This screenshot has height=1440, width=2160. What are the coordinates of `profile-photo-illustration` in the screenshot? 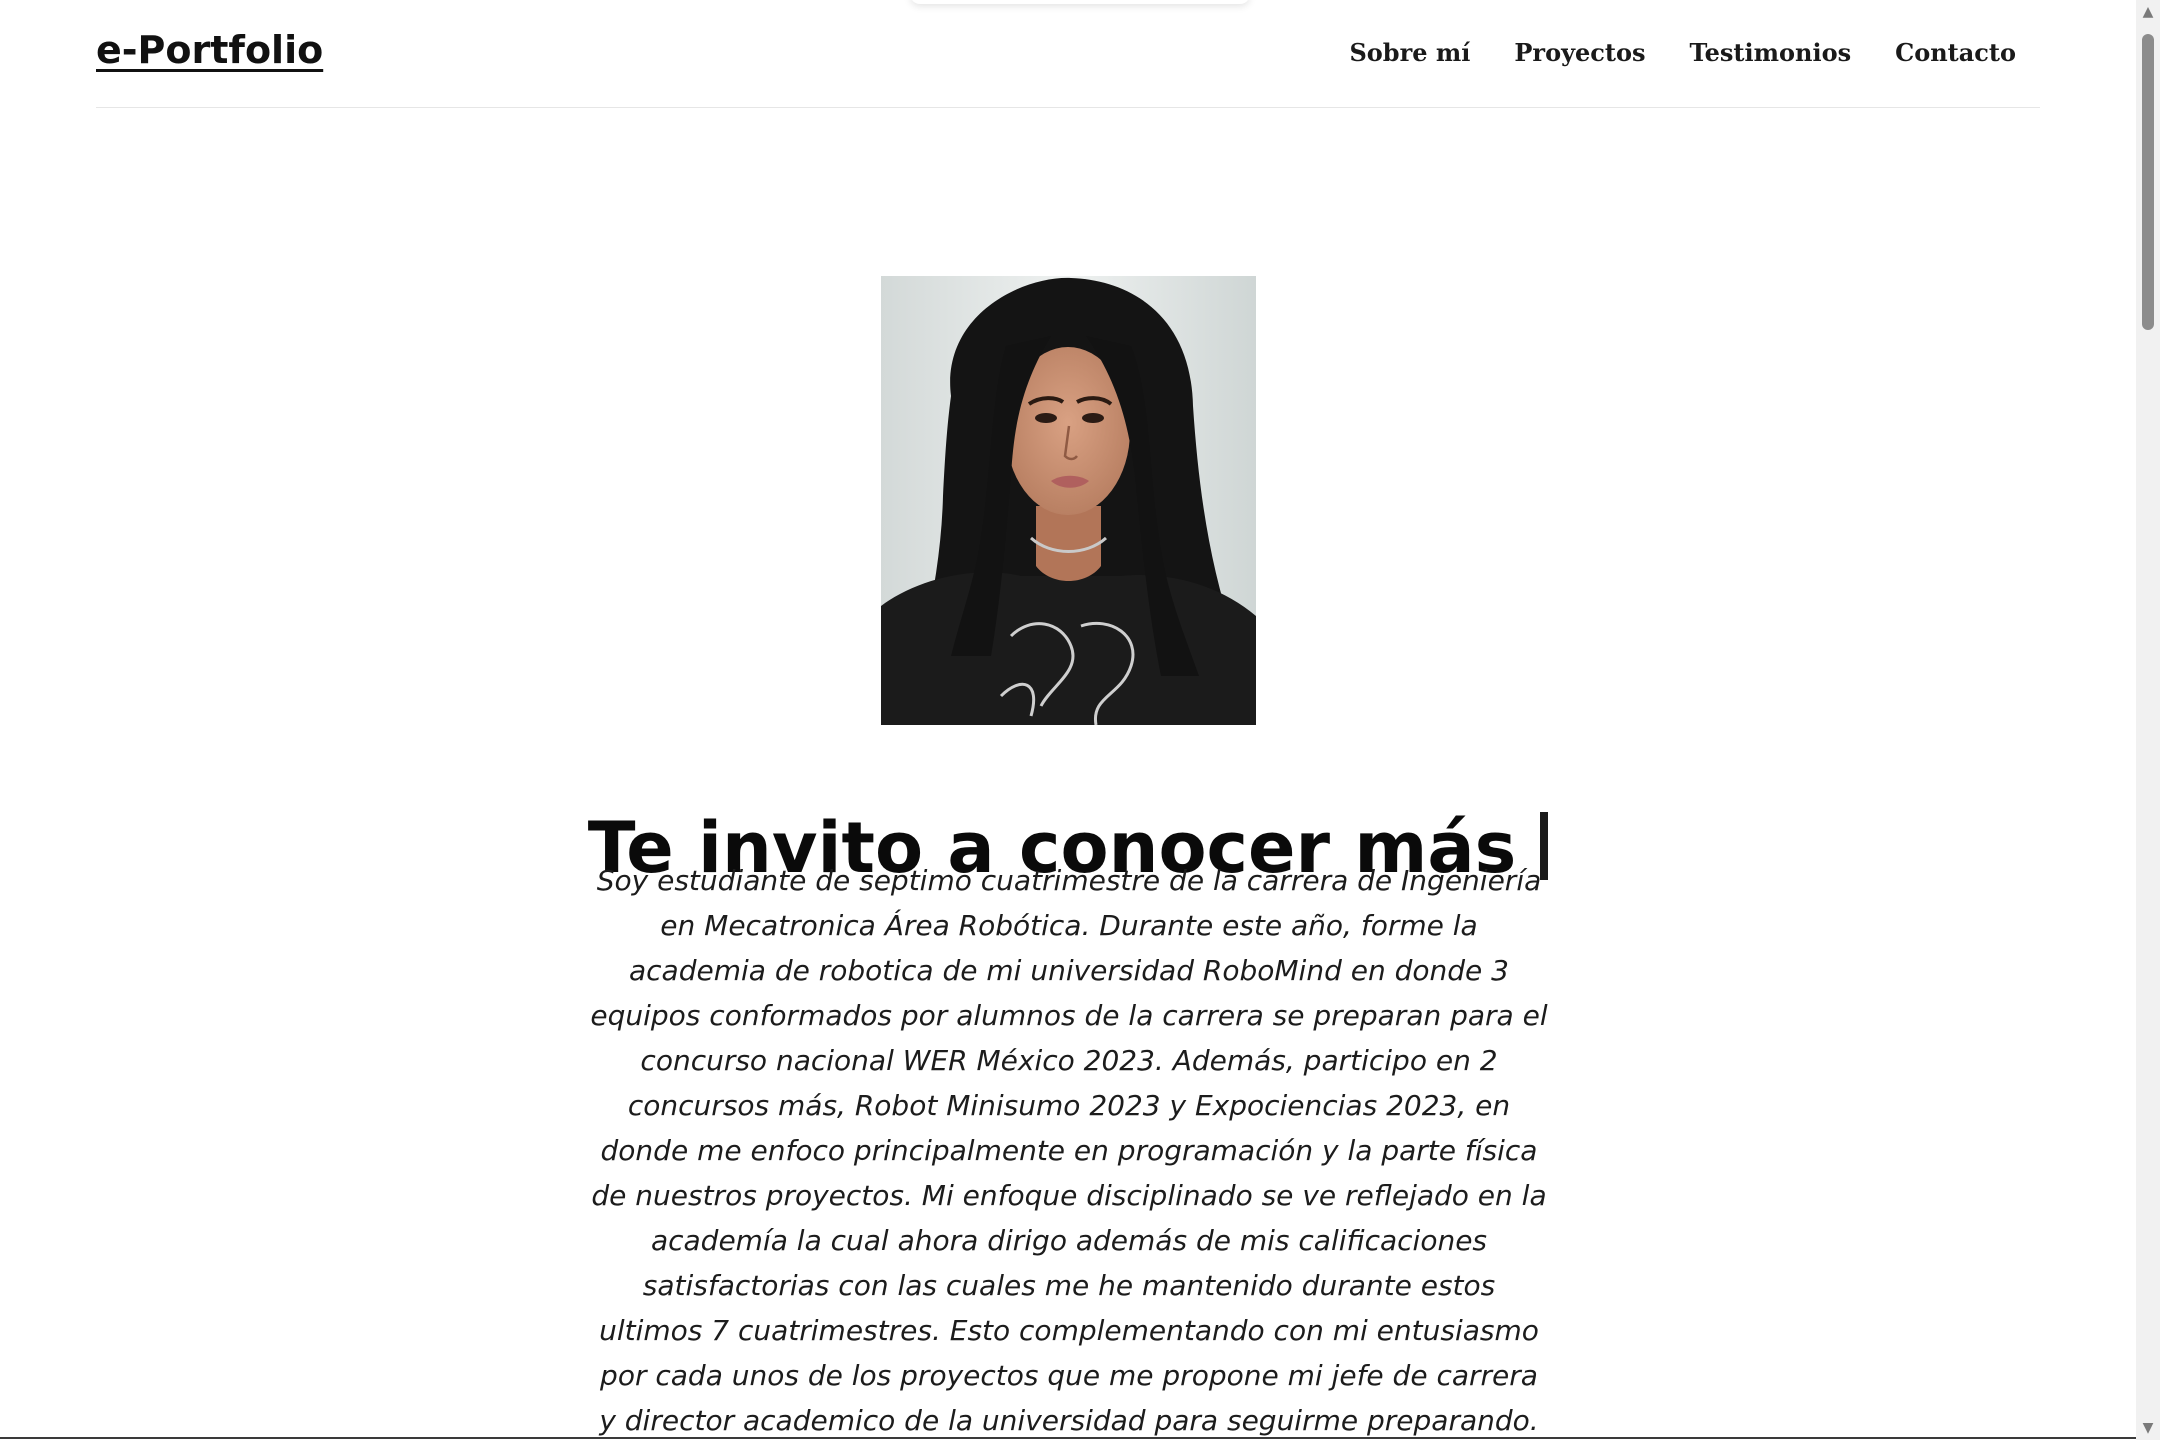 It's located at (1068, 500).